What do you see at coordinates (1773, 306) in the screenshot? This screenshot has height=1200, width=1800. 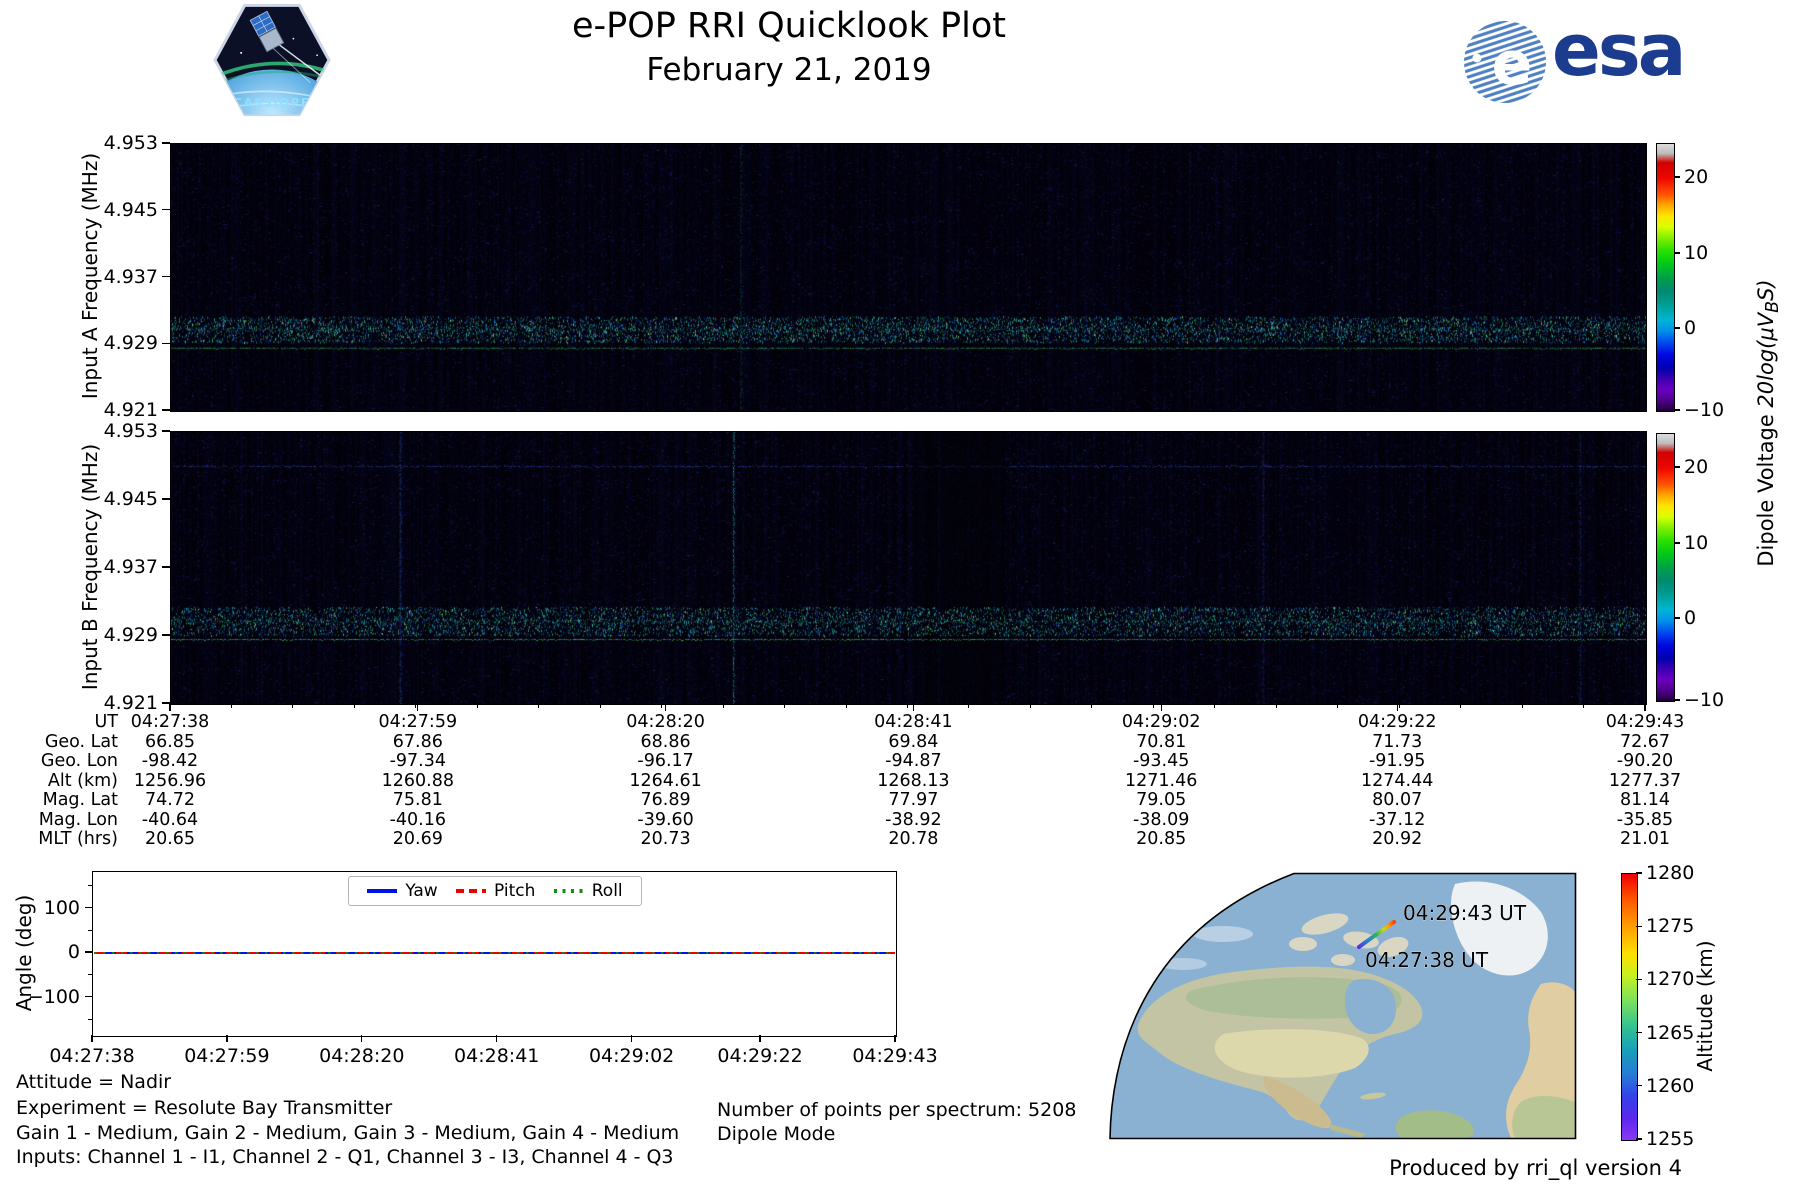 I see `colorbar-label-sub: B` at bounding box center [1773, 306].